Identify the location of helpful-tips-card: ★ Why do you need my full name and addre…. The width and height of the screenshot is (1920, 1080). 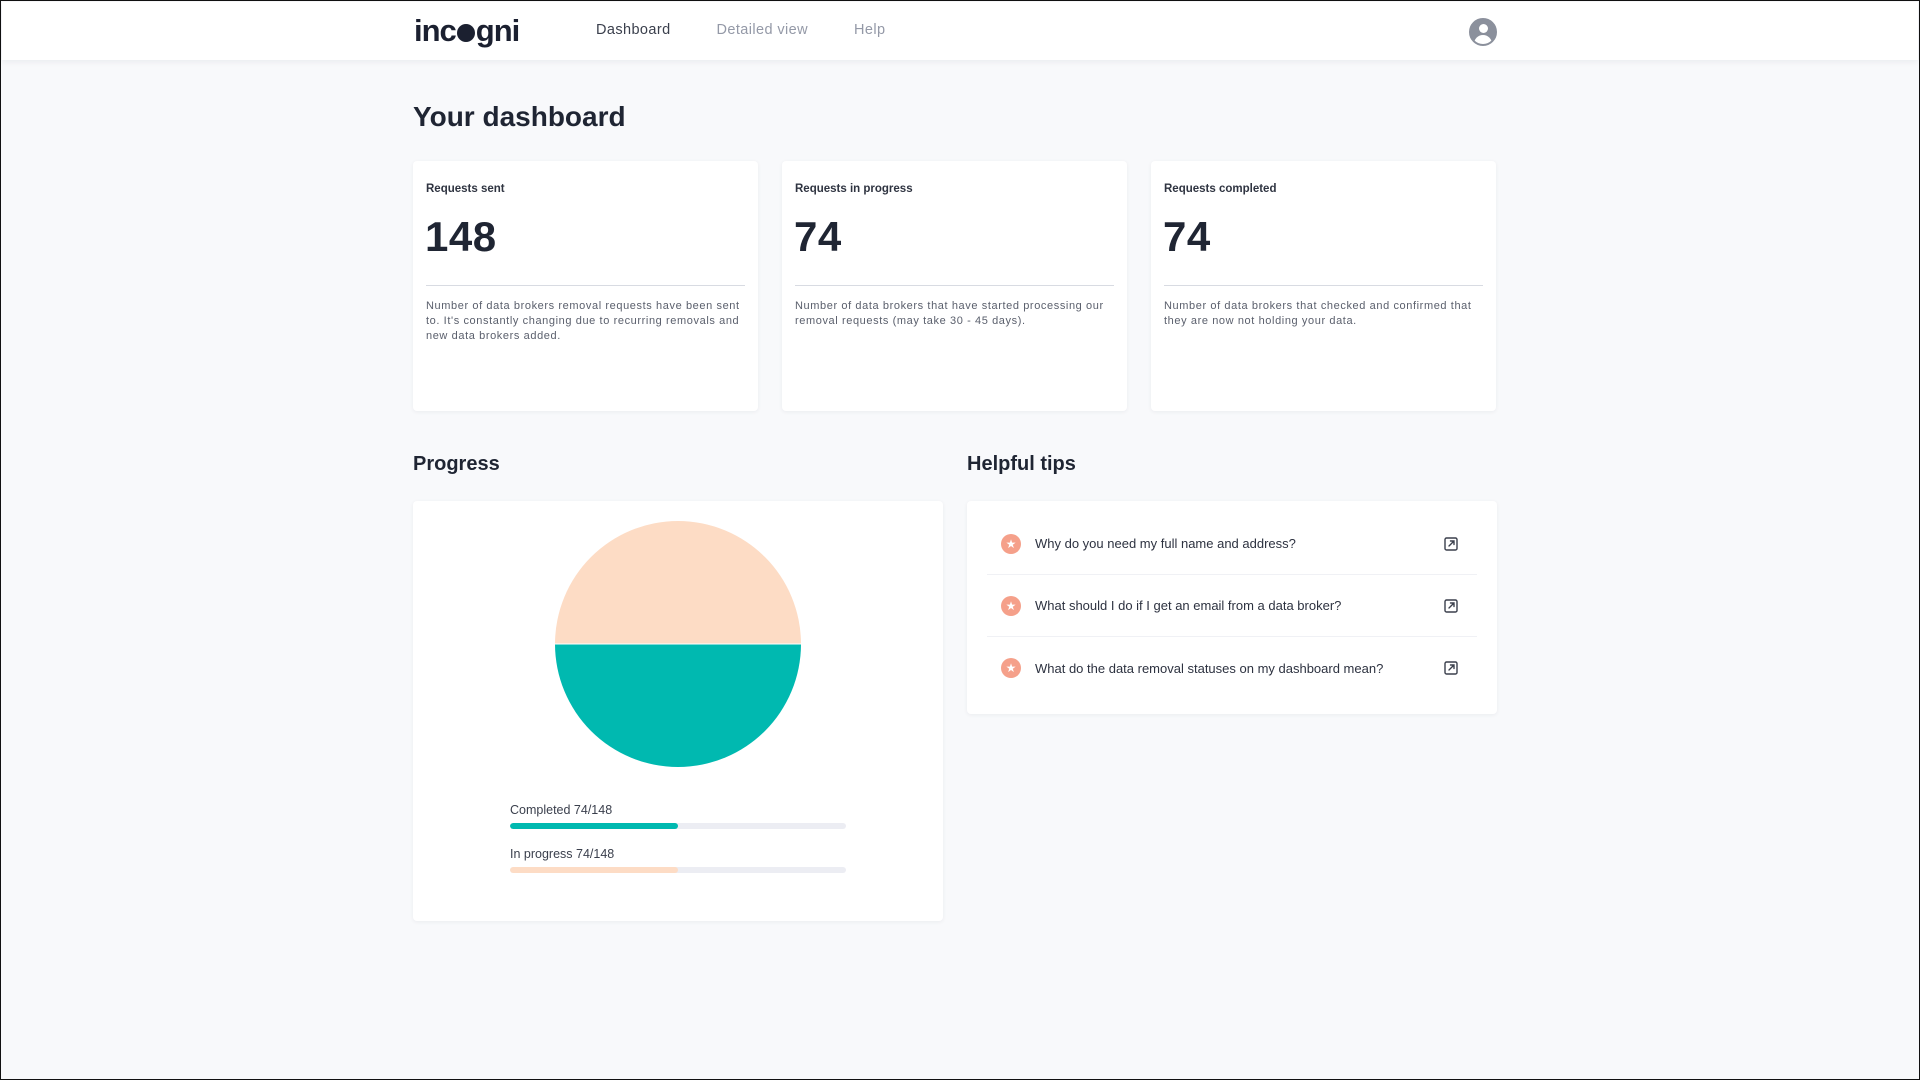
(1232, 607).